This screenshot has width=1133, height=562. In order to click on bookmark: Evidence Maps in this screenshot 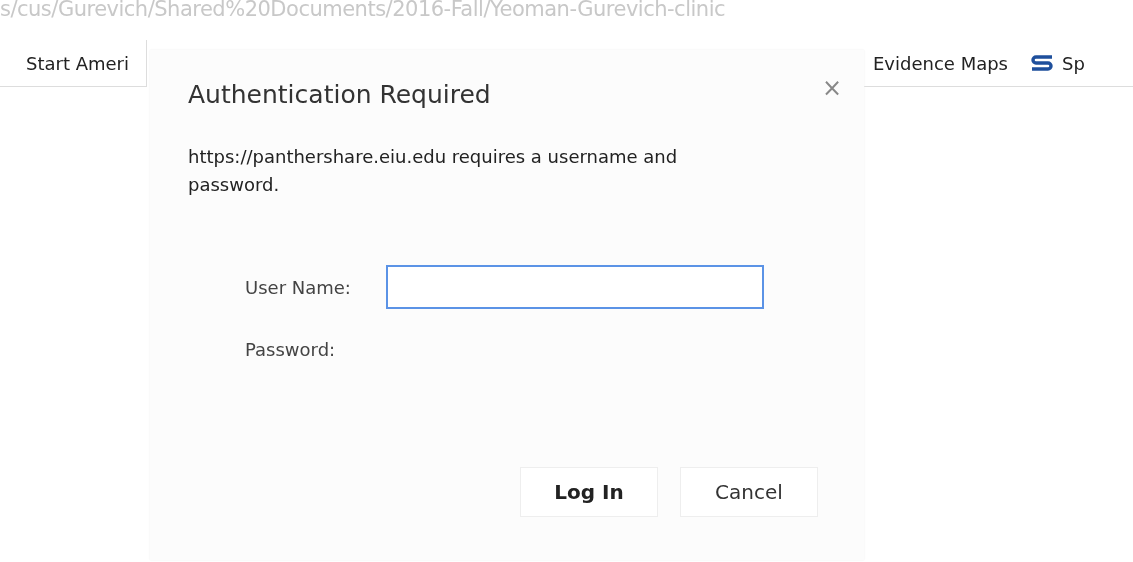, I will do `click(940, 63)`.